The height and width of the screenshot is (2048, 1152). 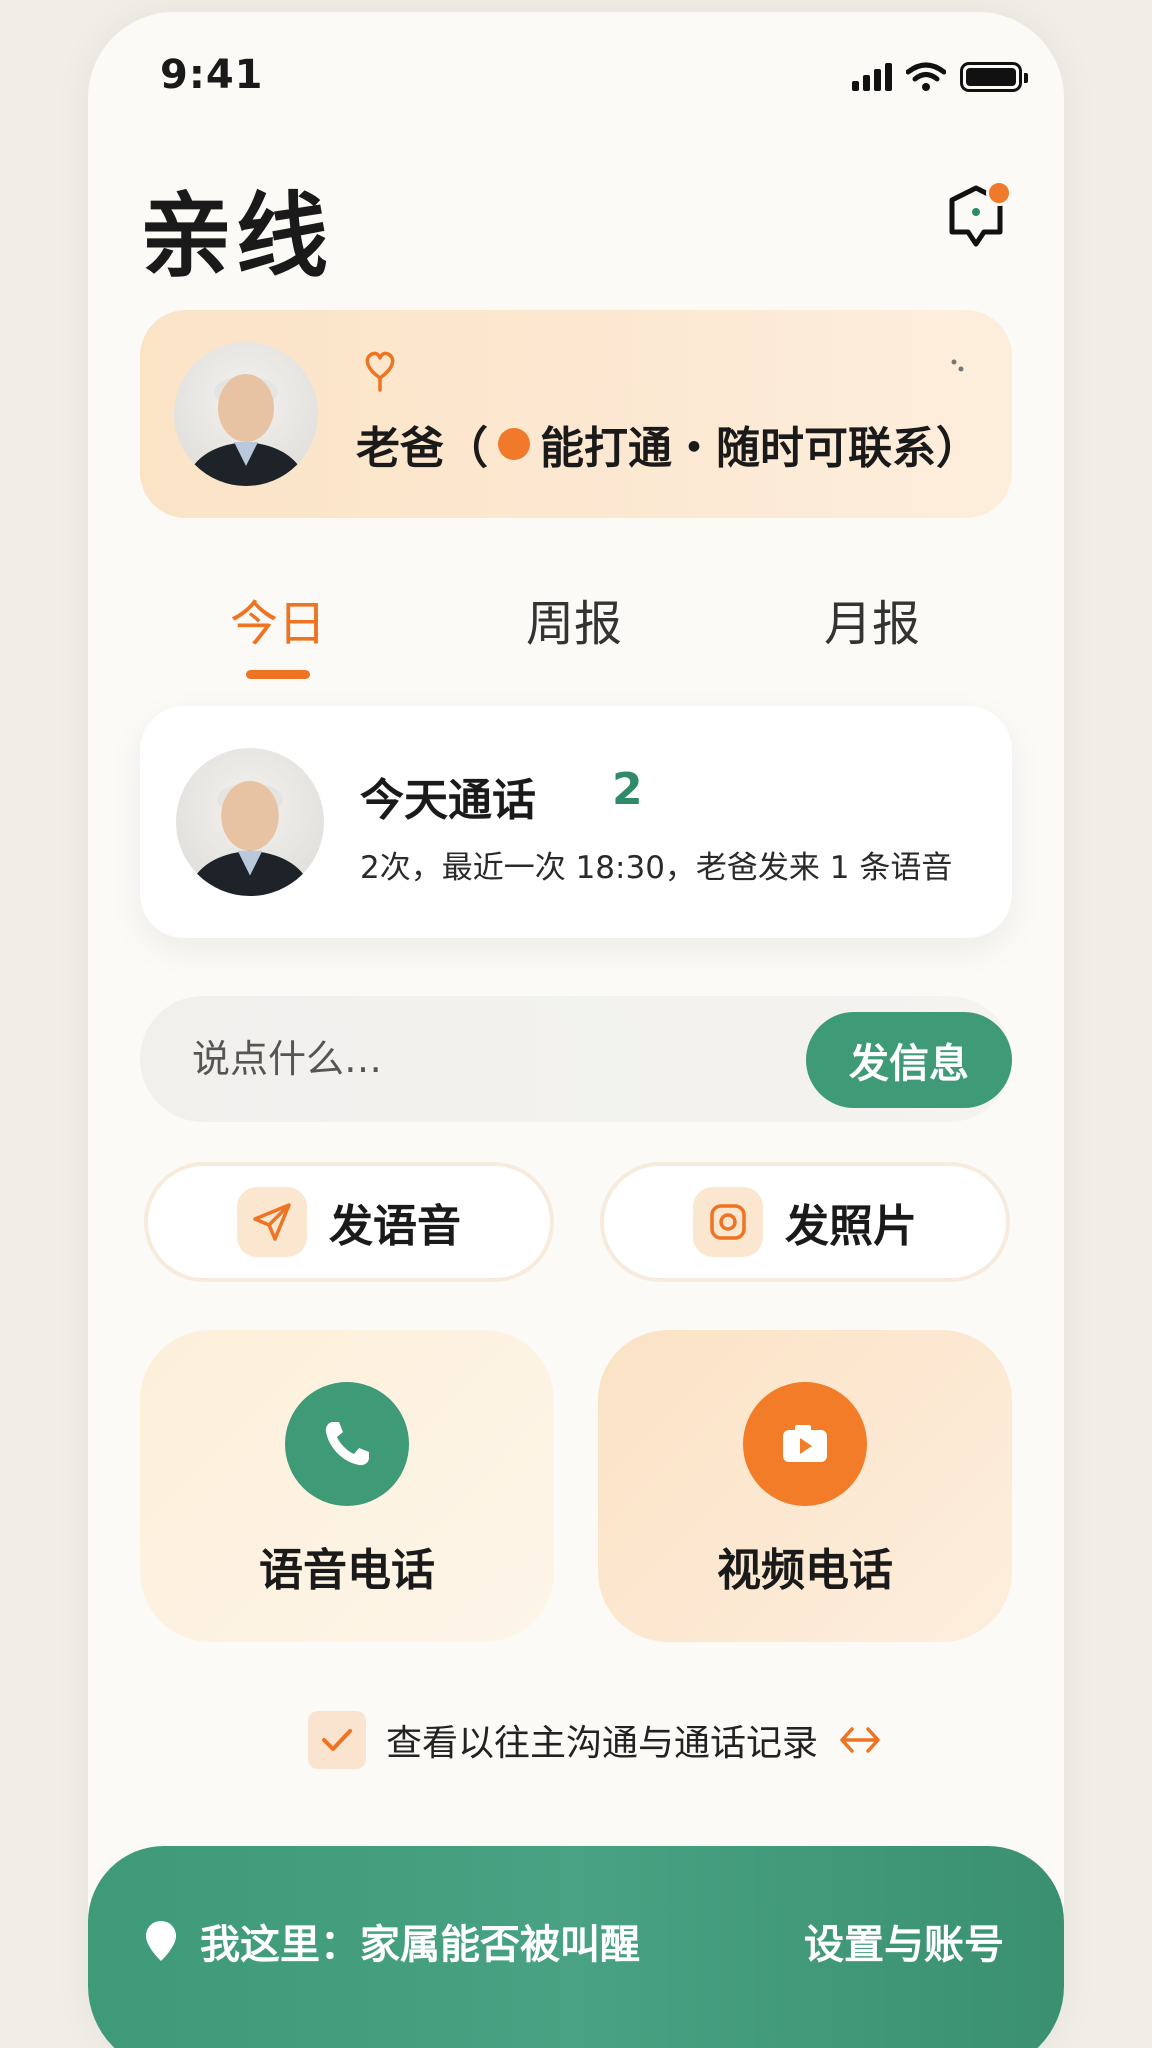 I want to click on send-voice-button: 发语音, so click(x=349, y=1222).